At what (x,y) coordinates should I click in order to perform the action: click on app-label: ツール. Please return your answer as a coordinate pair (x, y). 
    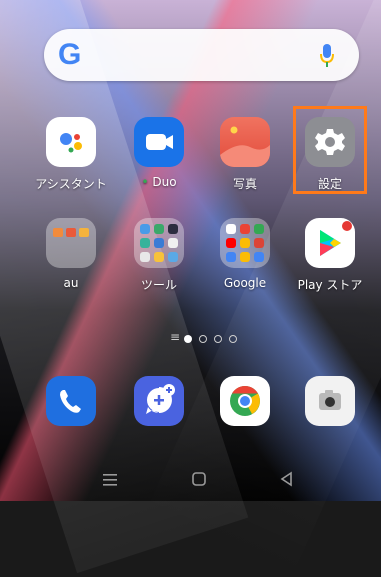
    Looking at the image, I should click on (158, 285).